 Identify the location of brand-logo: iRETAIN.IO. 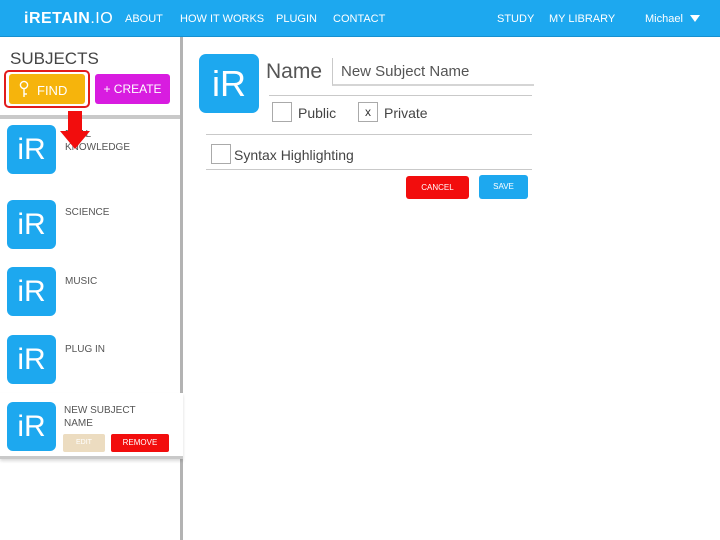
(68, 19).